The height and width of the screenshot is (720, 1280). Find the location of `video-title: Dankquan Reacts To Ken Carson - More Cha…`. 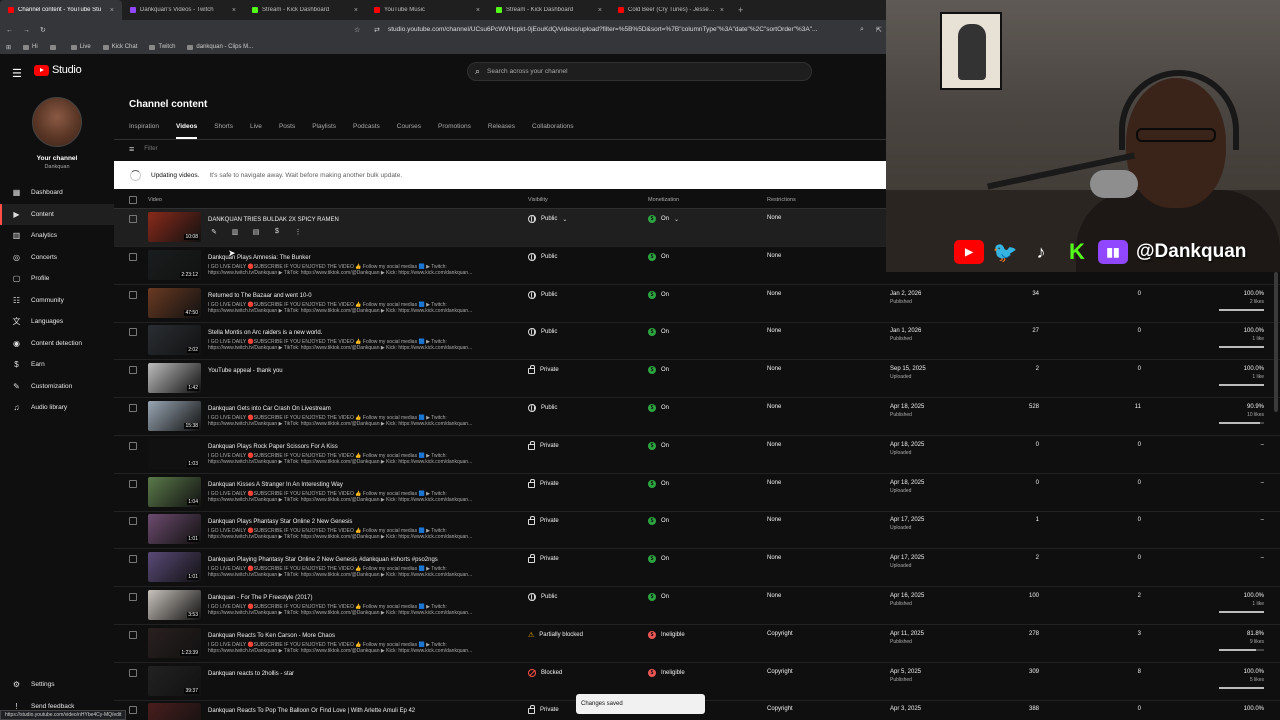

video-title: Dankquan Reacts To Ken Carson - More Cha… is located at coordinates (271, 636).